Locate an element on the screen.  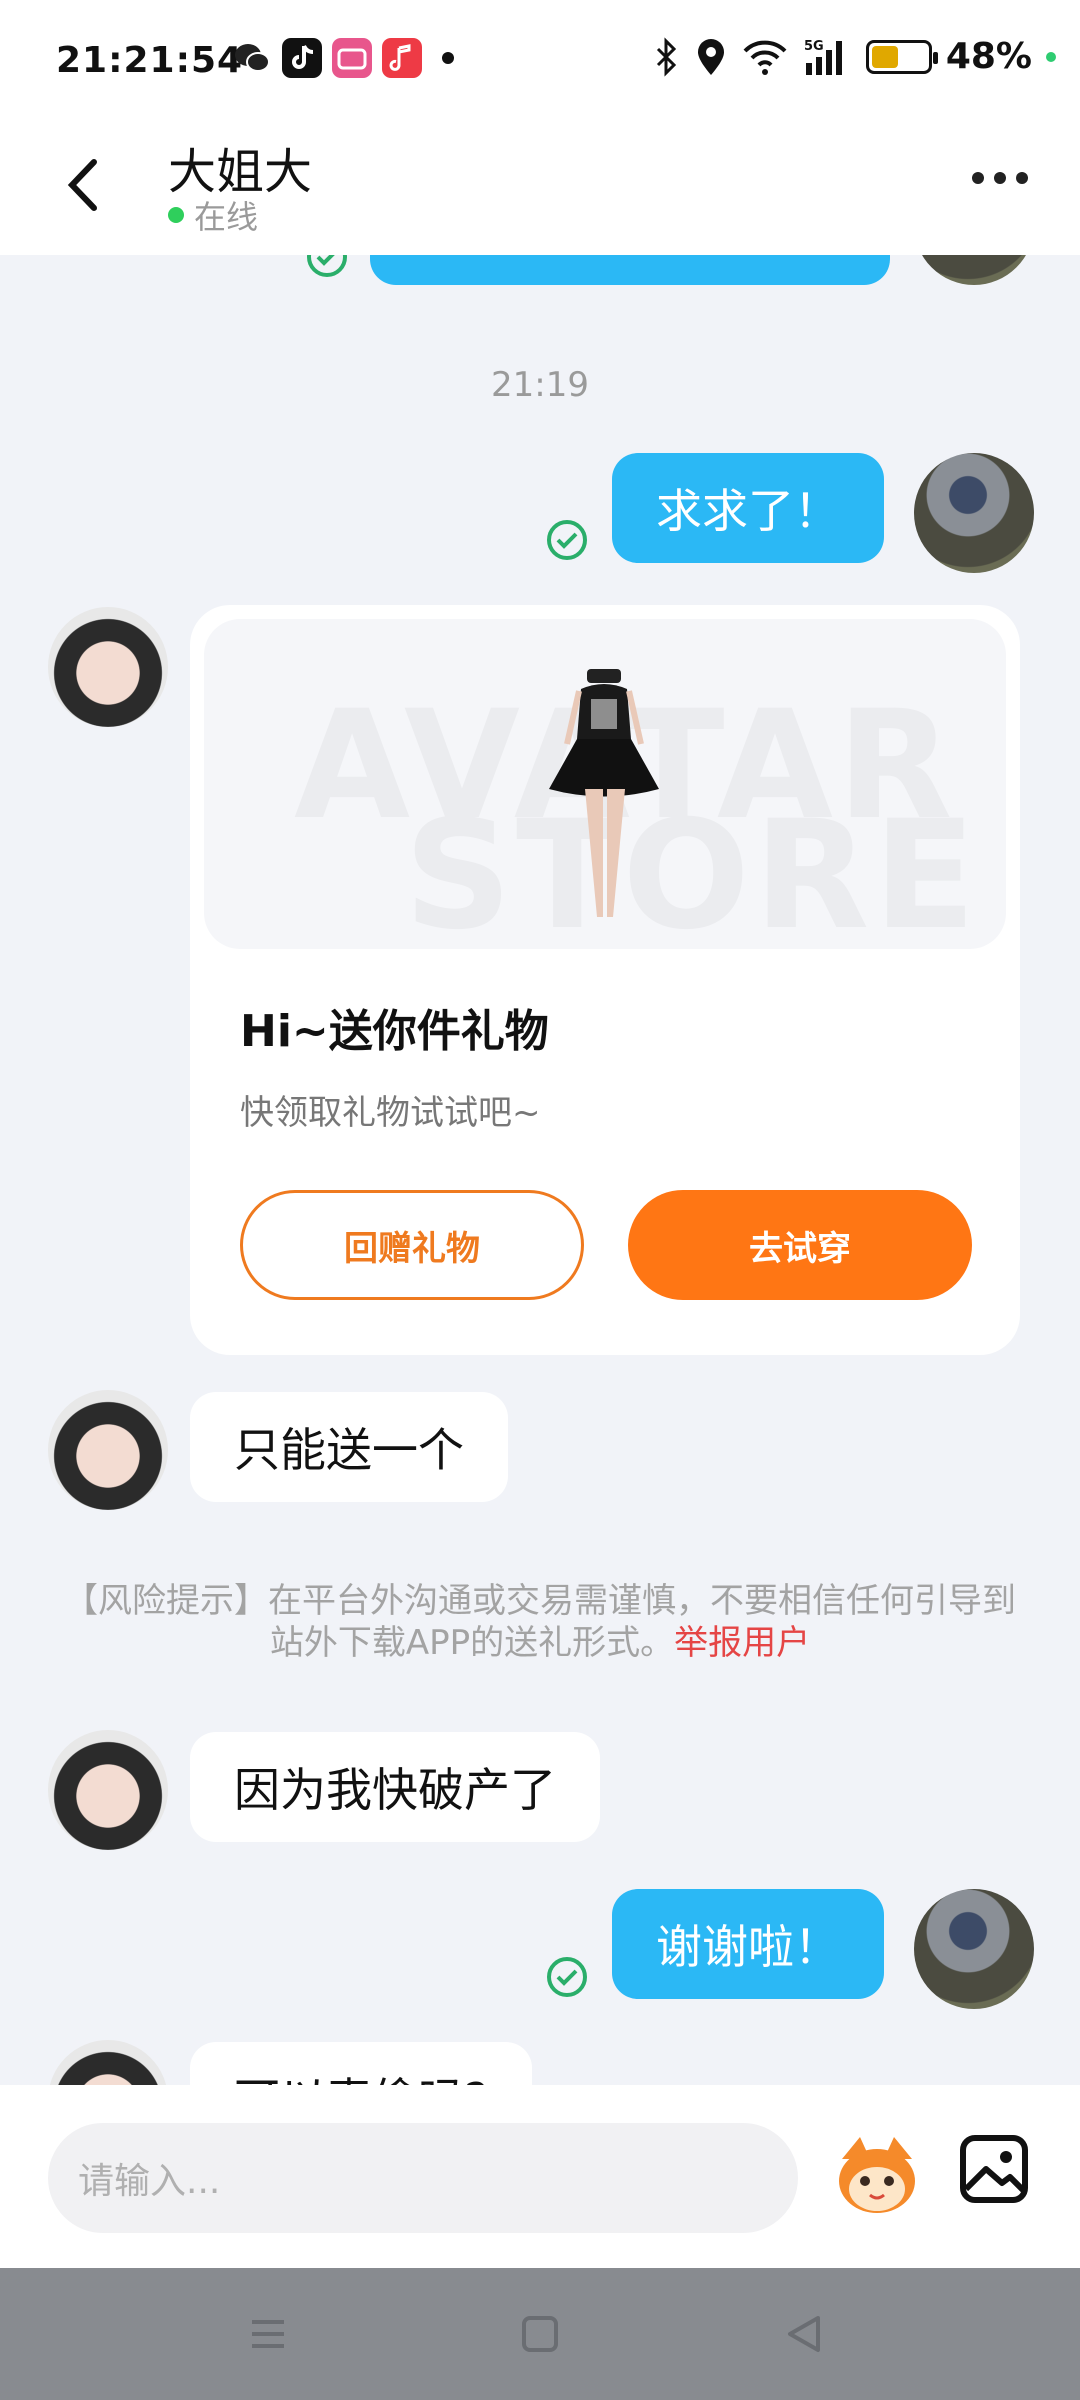
wechat-icon is located at coordinates (252, 58).